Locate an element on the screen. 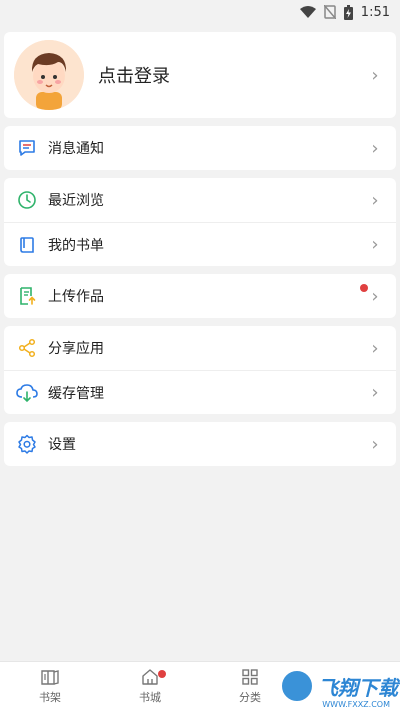 The height and width of the screenshot is (711, 400). menu-label: 消息通知 is located at coordinates (76, 149).